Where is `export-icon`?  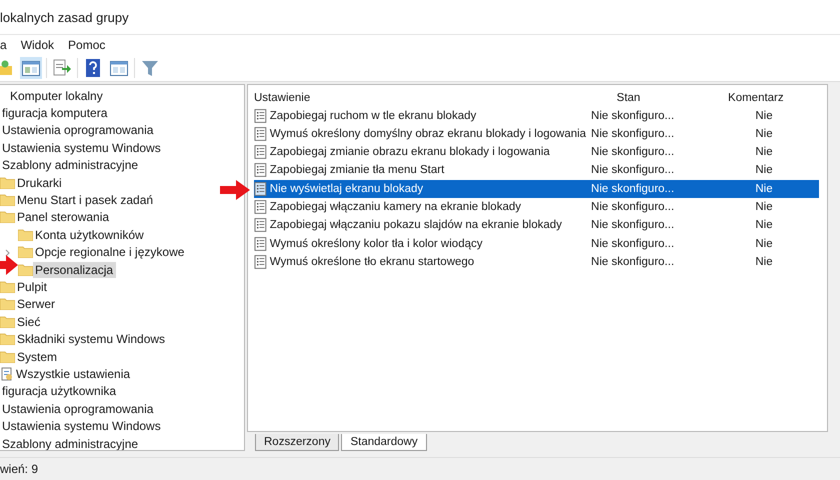
export-icon is located at coordinates (62, 68).